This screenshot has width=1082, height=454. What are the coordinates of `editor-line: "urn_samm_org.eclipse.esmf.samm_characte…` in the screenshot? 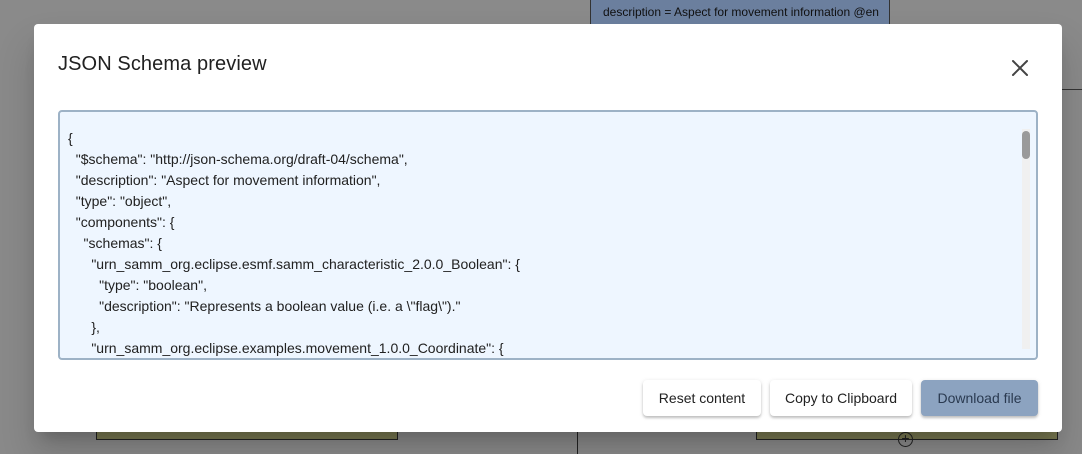 It's located at (294, 264).